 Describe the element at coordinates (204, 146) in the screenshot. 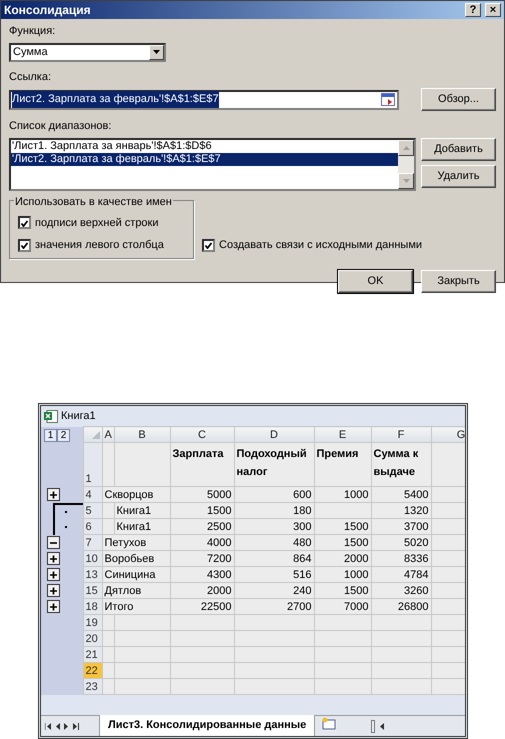

I see `range-item: 'Лист1. Зарплата за январь'!$A$1:$D$6` at that location.